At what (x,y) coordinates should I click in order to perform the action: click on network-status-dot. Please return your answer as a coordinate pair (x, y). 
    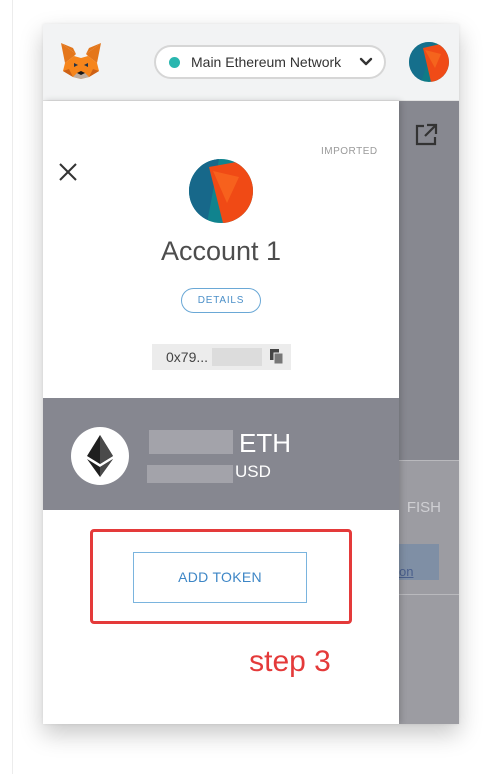
    Looking at the image, I should click on (174, 62).